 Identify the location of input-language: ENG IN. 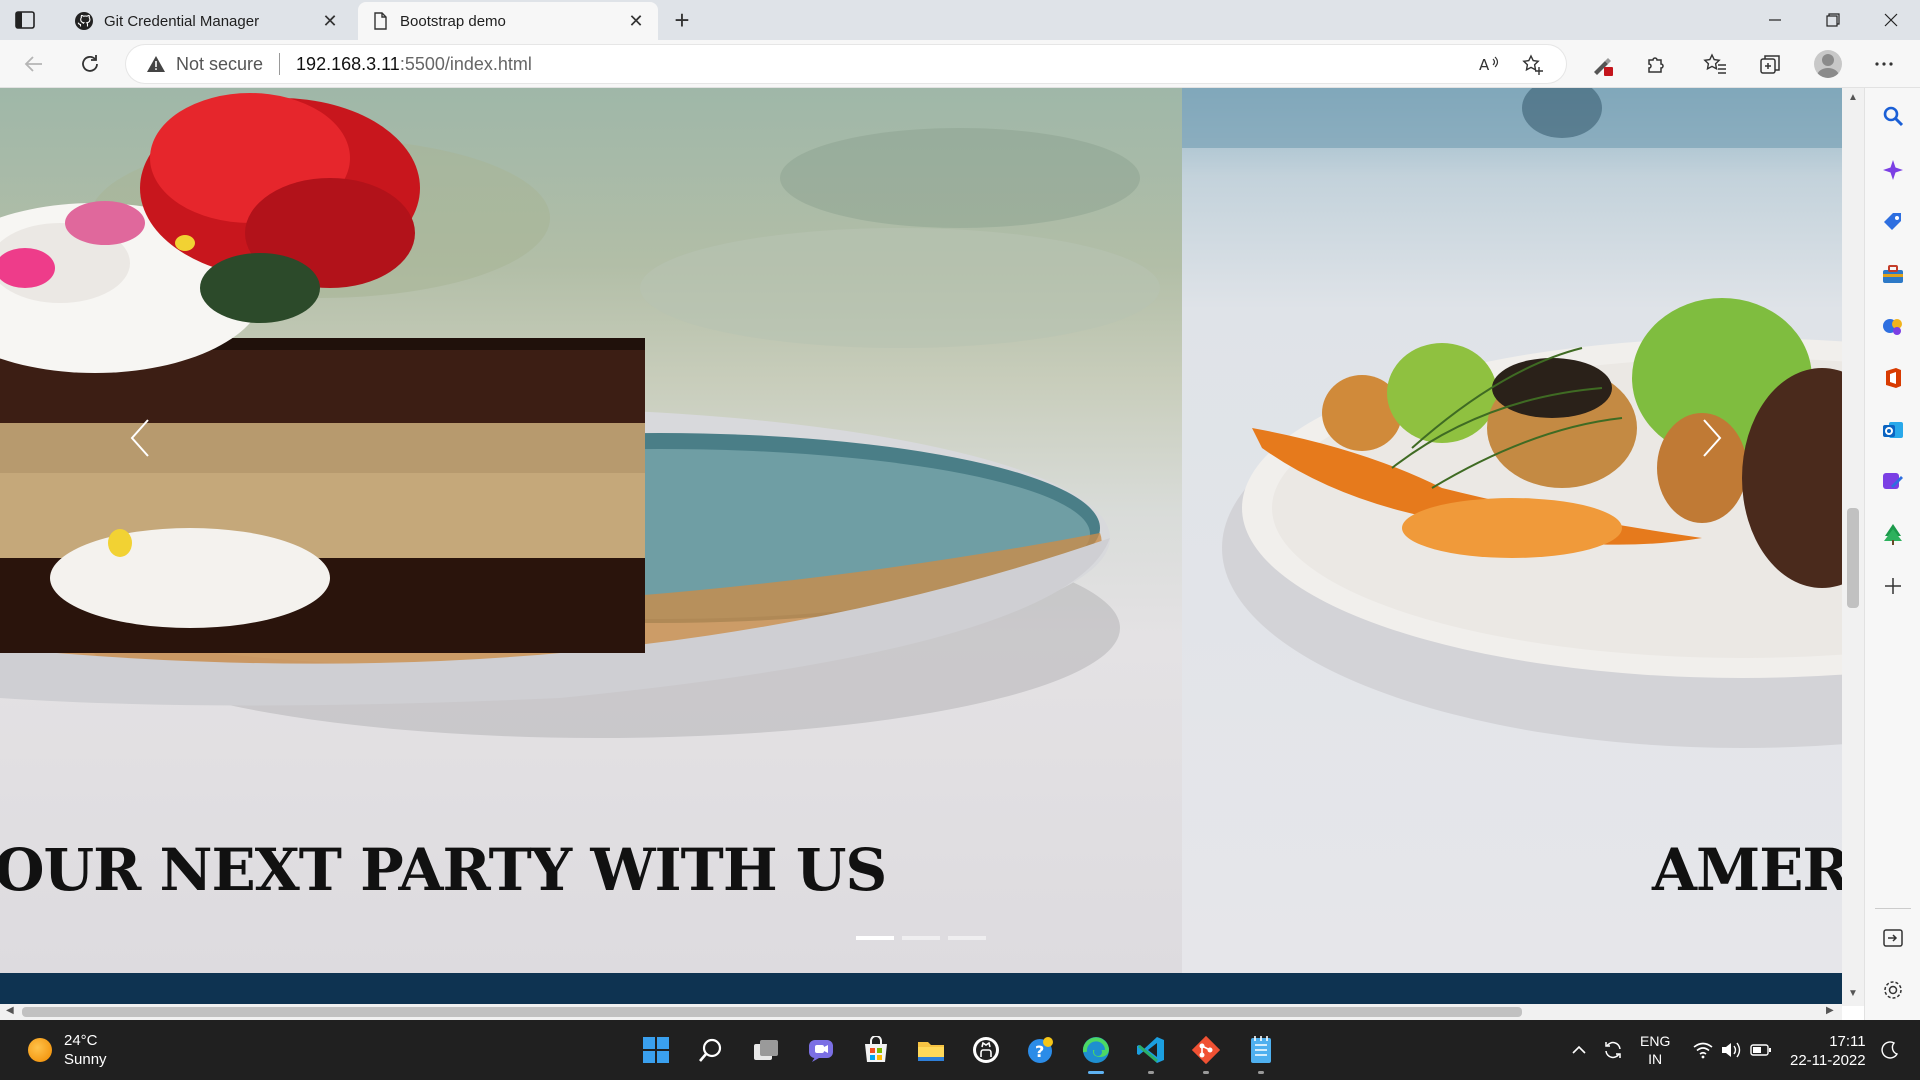
(1655, 1050).